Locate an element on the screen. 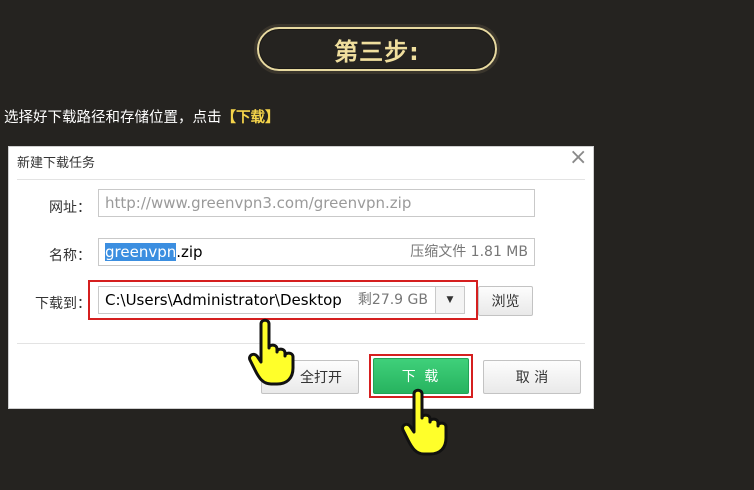 The image size is (754, 490). download-label: 下 载 is located at coordinates (421, 377).